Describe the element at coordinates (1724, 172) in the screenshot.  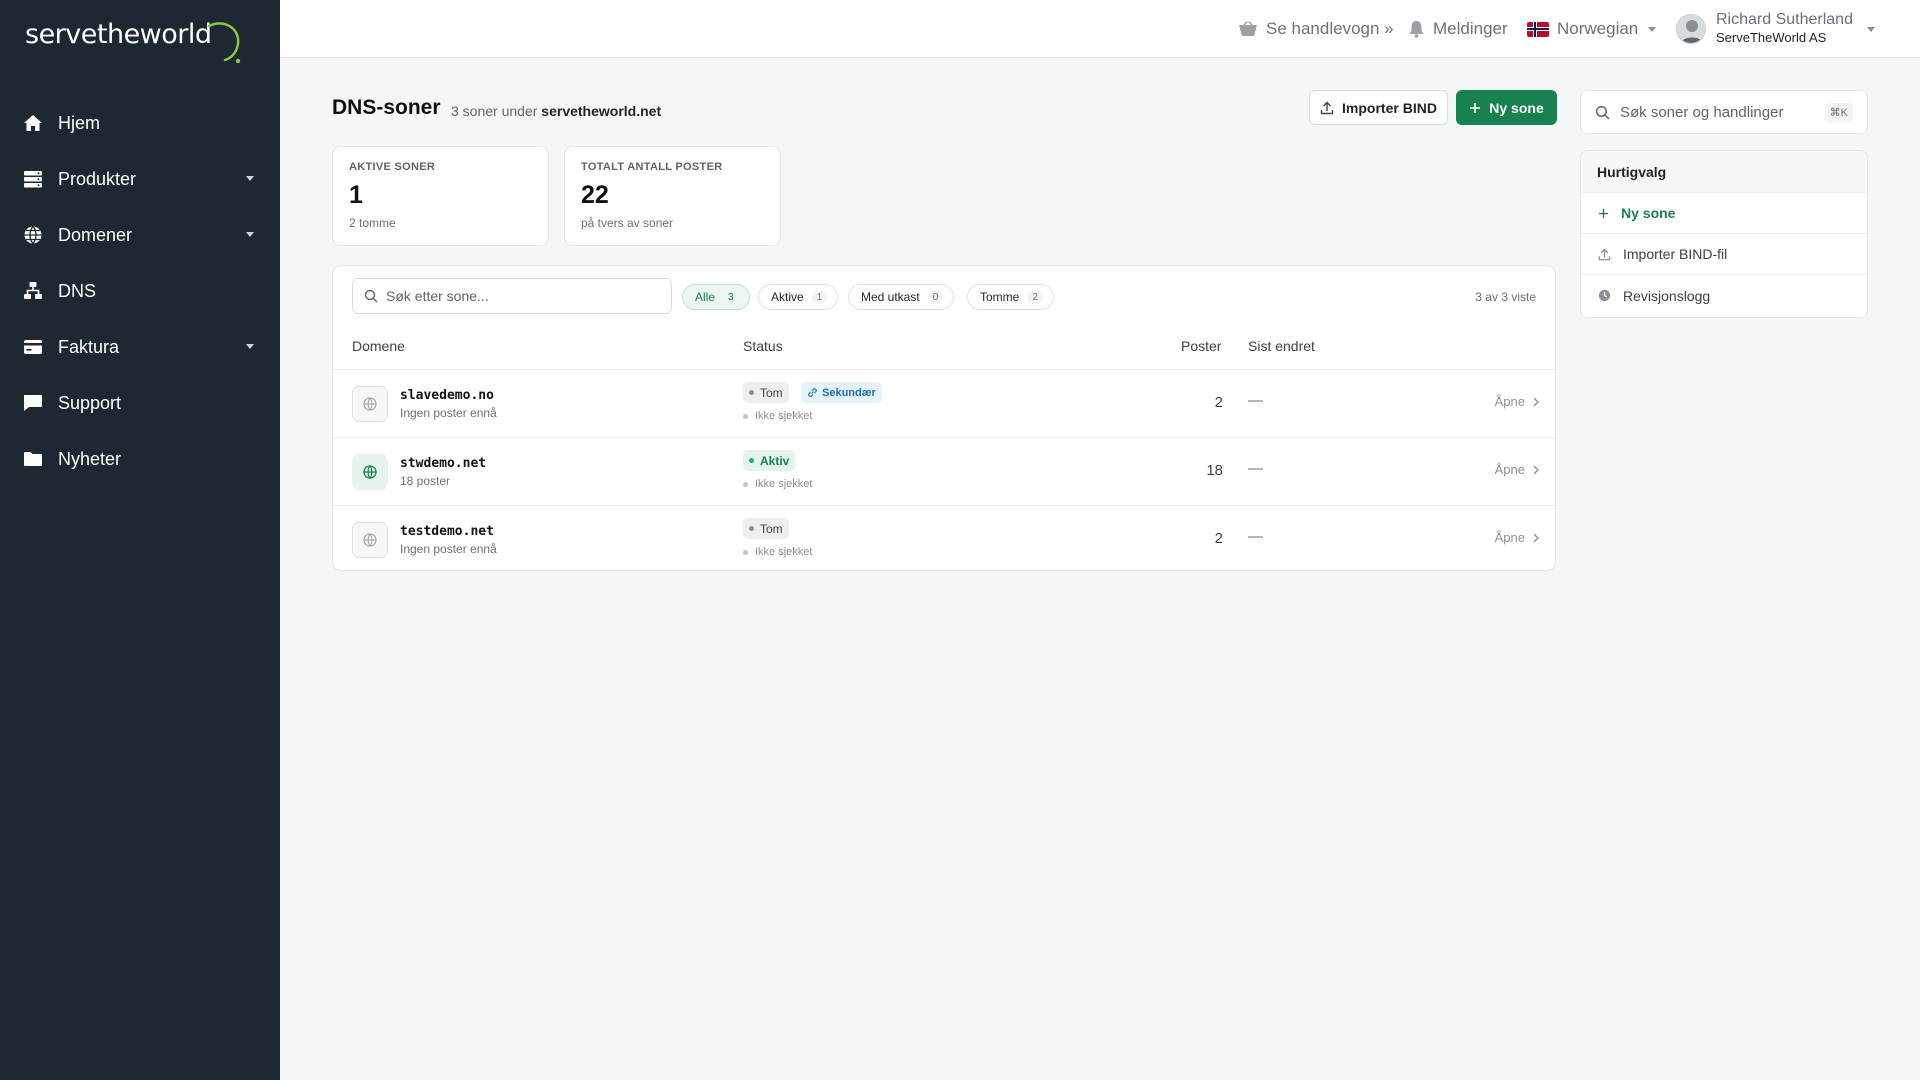
I see `quick-actions-title: Hurtigvalg` at that location.